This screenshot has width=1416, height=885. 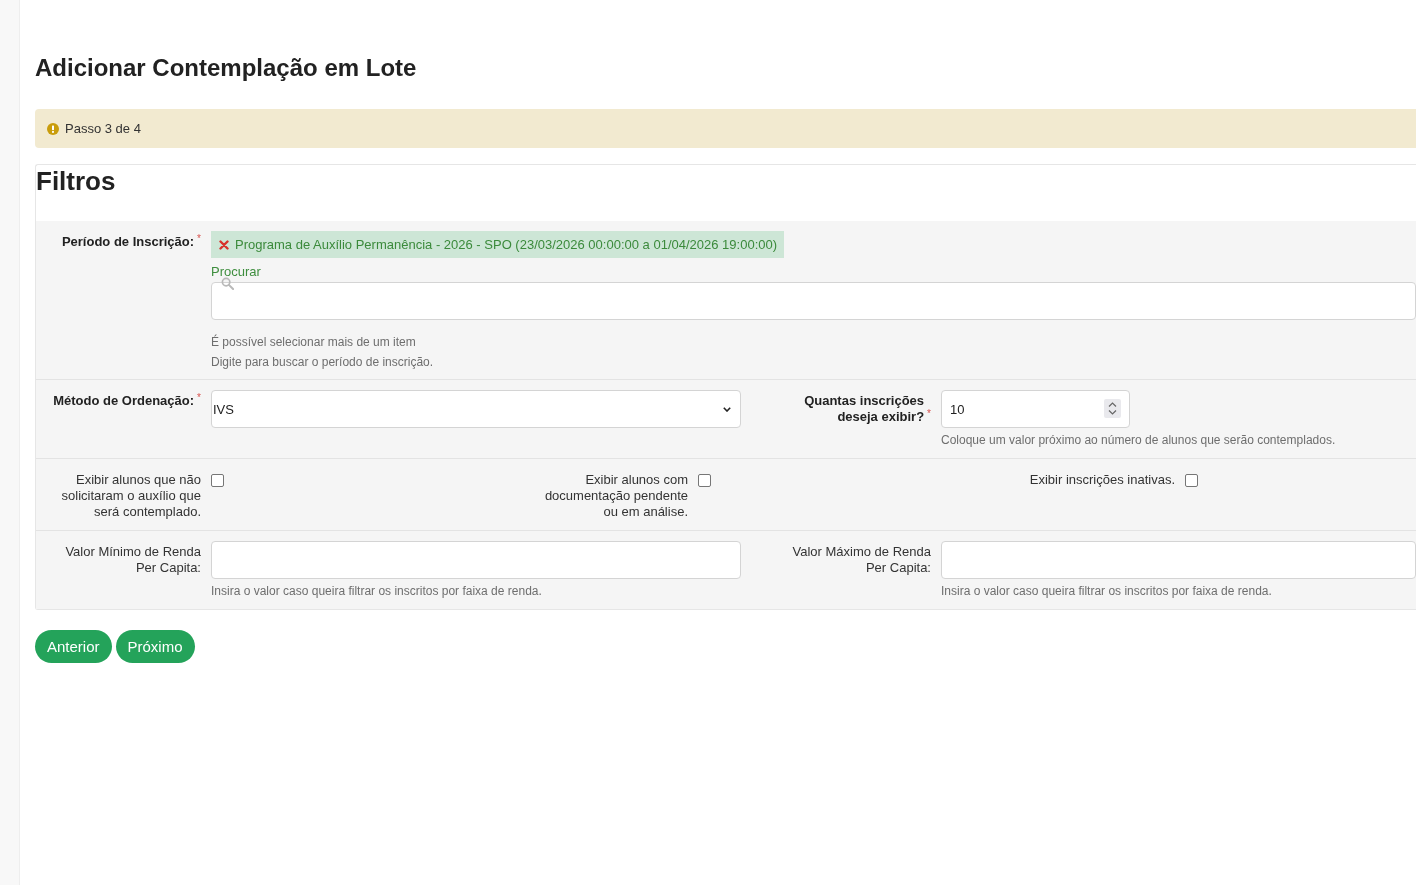 What do you see at coordinates (224, 244) in the screenshot?
I see `close-icon` at bounding box center [224, 244].